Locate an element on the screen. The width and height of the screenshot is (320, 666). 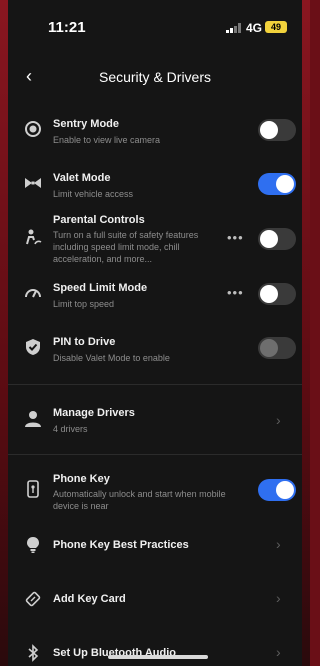
pin-to-drive-toggle is located at coordinates (277, 348).